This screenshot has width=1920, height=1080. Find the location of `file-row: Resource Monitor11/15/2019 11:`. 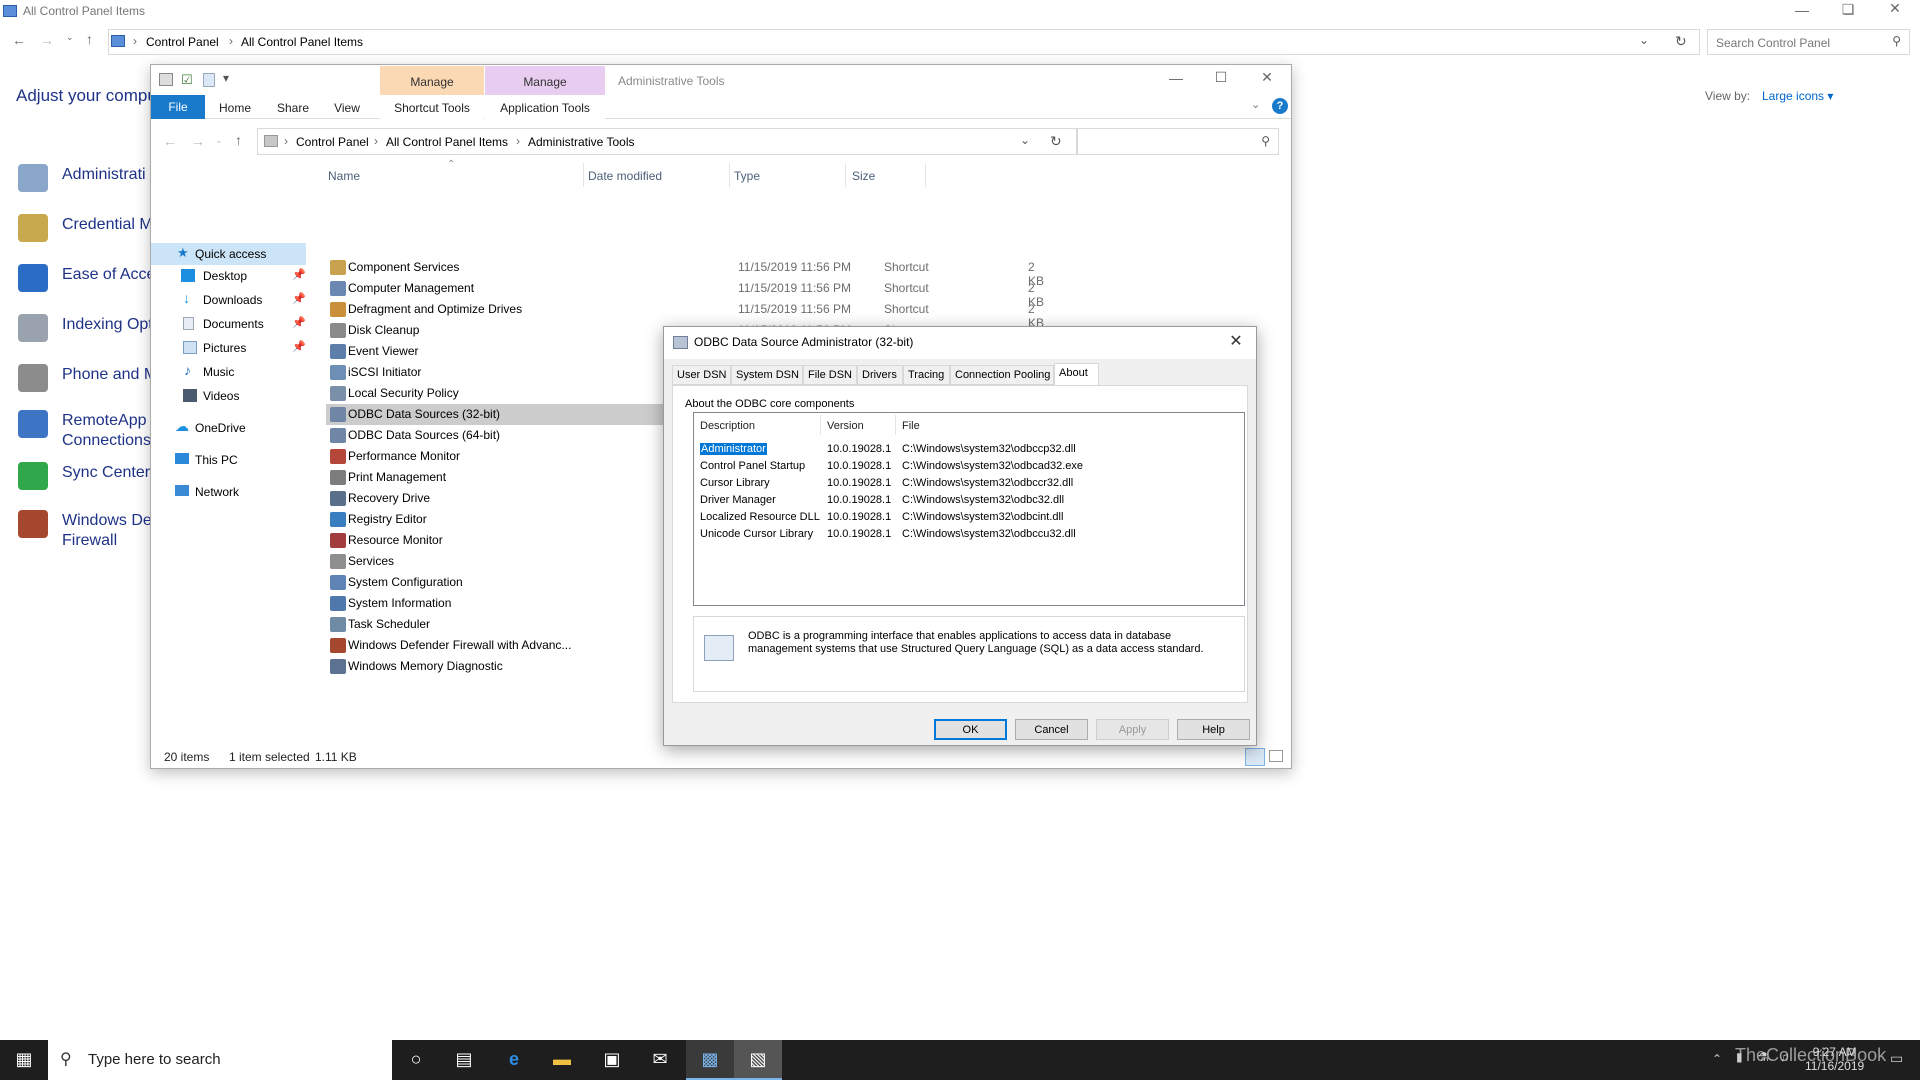

file-row: Resource Monitor11/15/2019 11: is located at coordinates (571, 540).